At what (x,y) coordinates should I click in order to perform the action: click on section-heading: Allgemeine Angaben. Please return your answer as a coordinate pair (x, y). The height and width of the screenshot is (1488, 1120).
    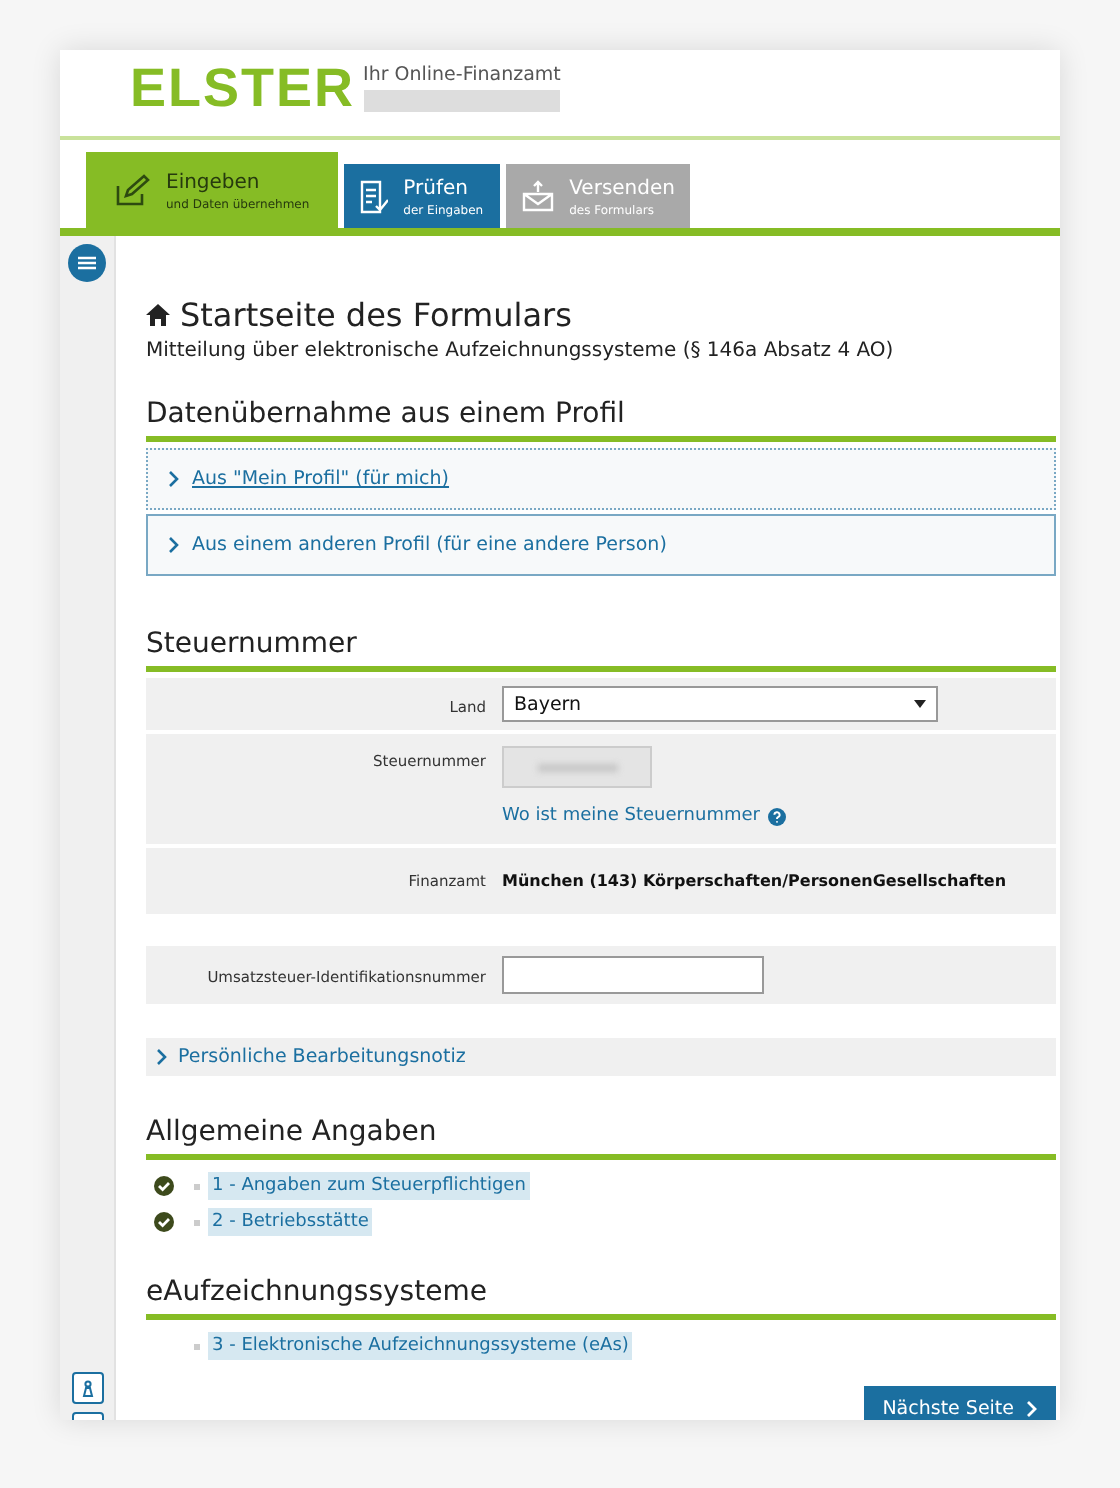
    Looking at the image, I should click on (292, 1132).